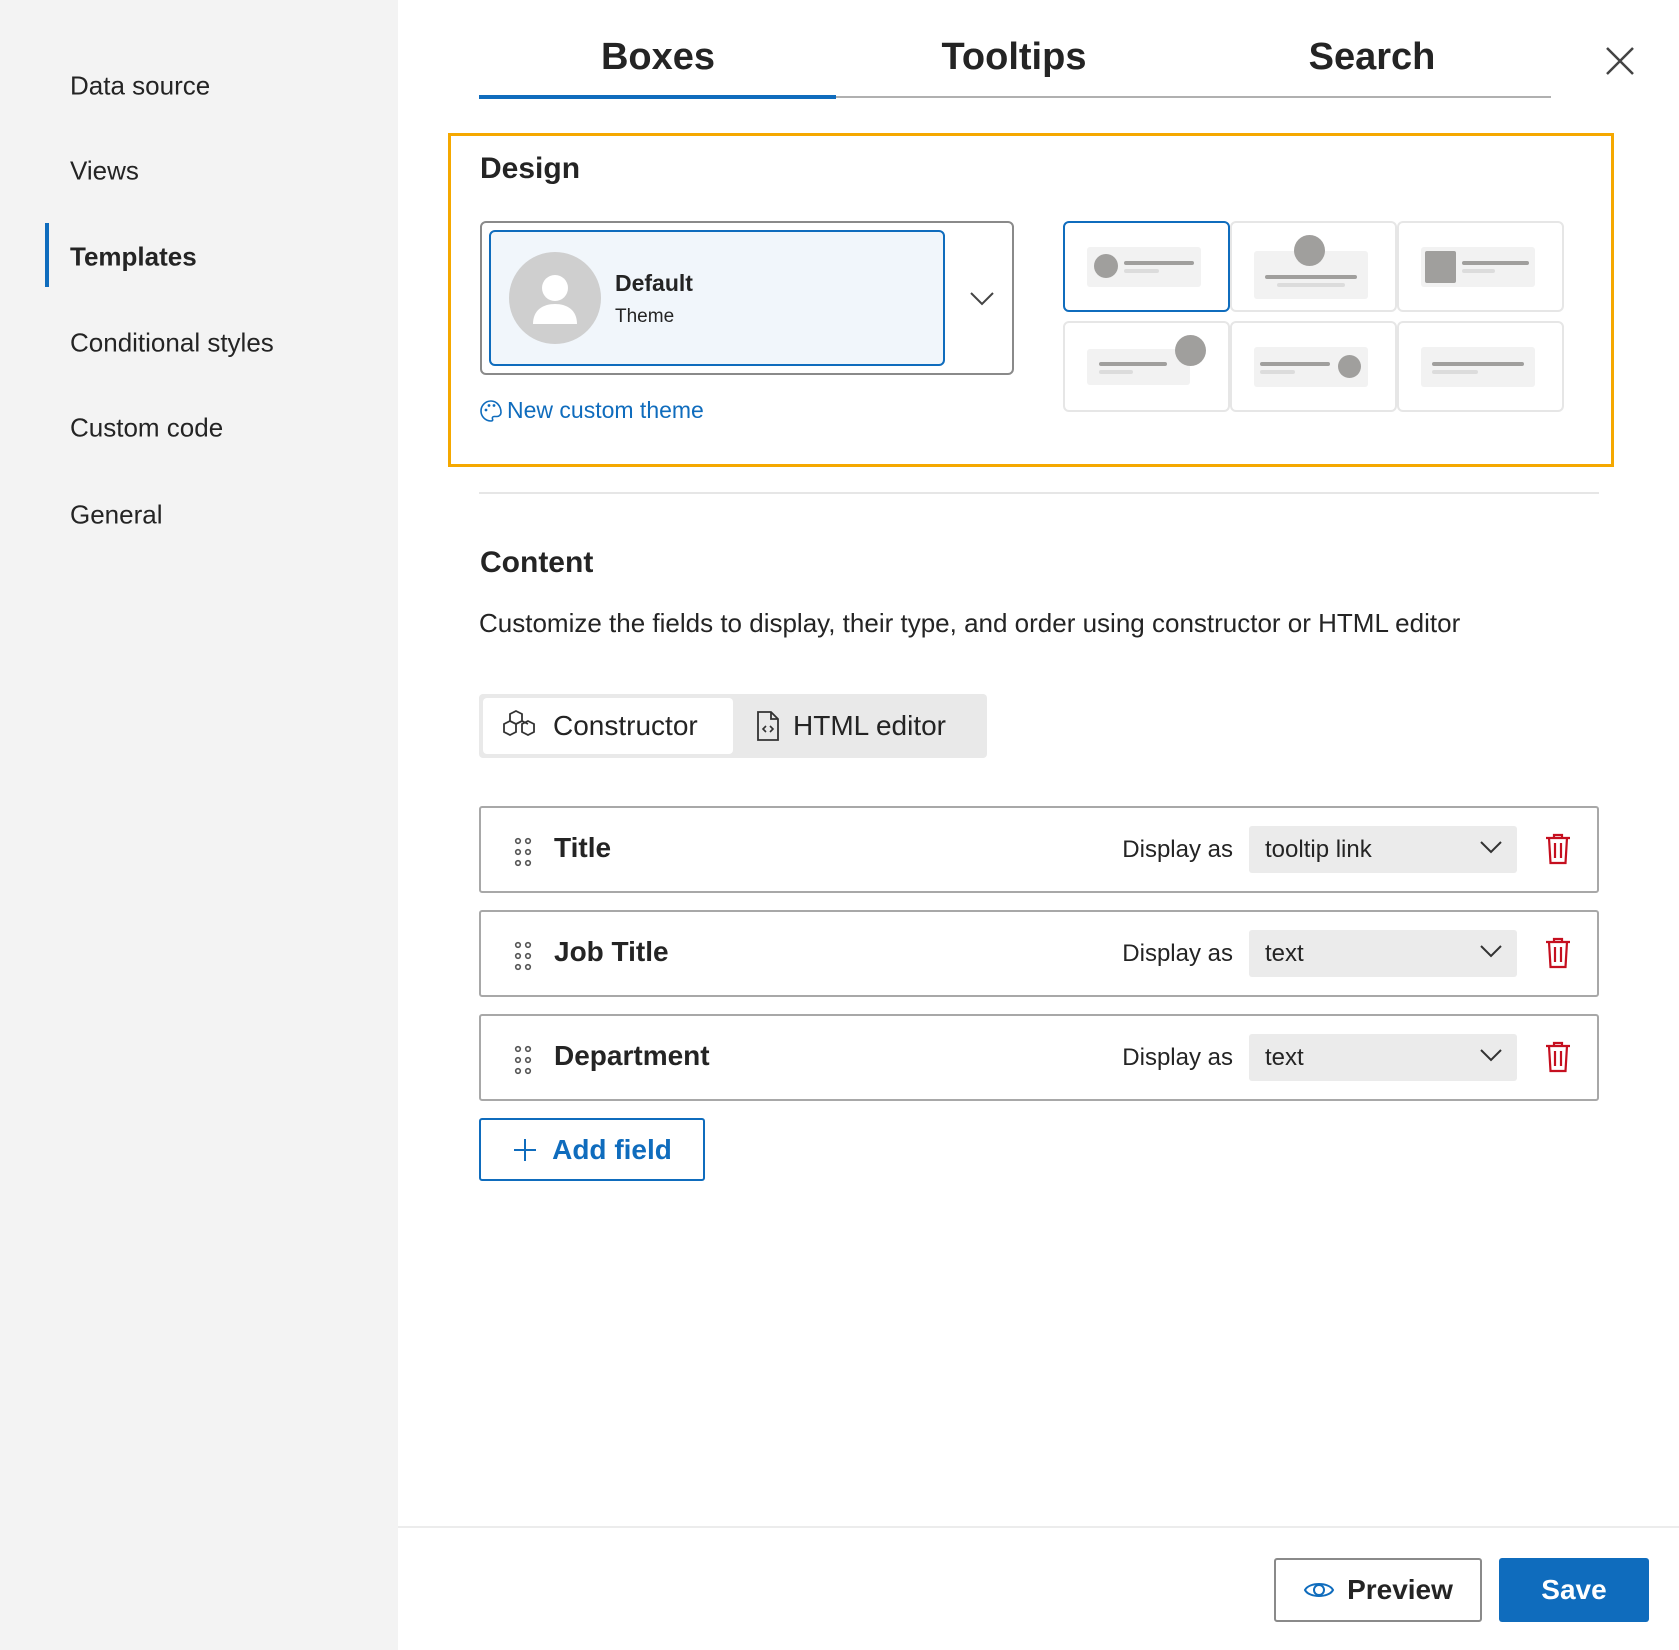  What do you see at coordinates (654, 283) in the screenshot?
I see `theme-name: Default` at bounding box center [654, 283].